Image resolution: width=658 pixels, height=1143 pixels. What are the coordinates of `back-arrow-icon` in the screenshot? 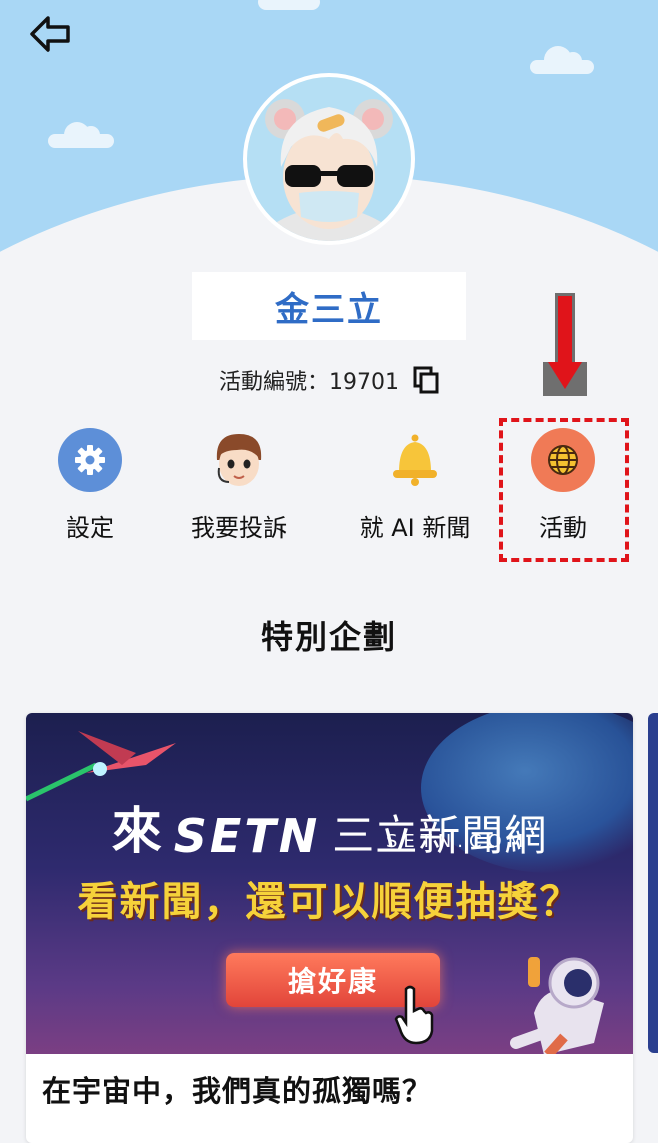 It's located at (50, 34).